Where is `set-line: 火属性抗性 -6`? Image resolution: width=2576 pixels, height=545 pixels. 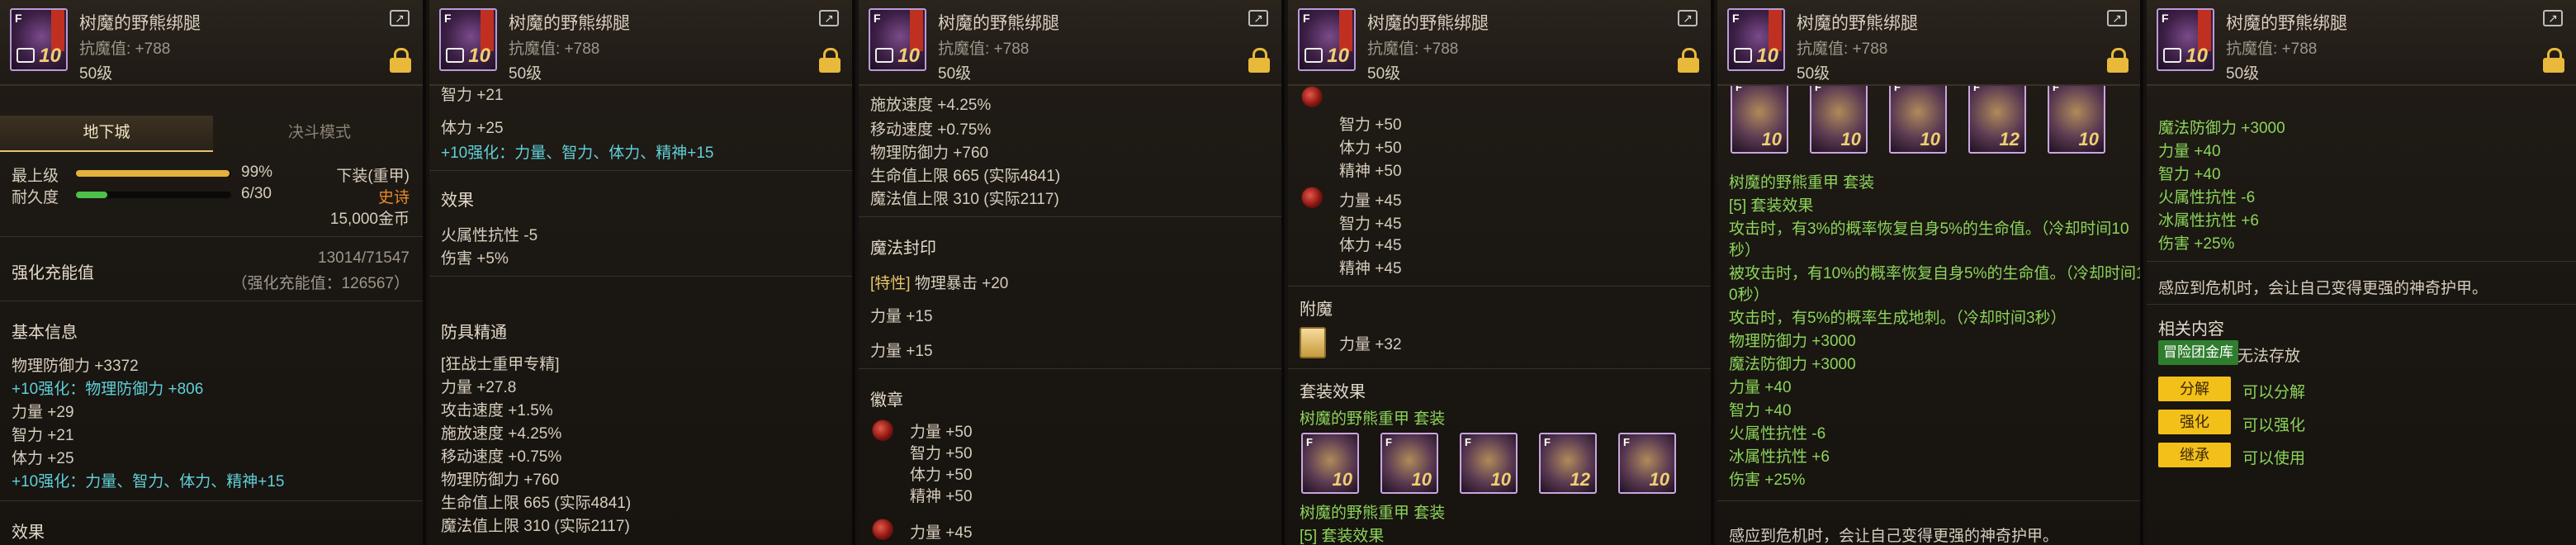
set-line: 火属性抗性 -6 is located at coordinates (1777, 434).